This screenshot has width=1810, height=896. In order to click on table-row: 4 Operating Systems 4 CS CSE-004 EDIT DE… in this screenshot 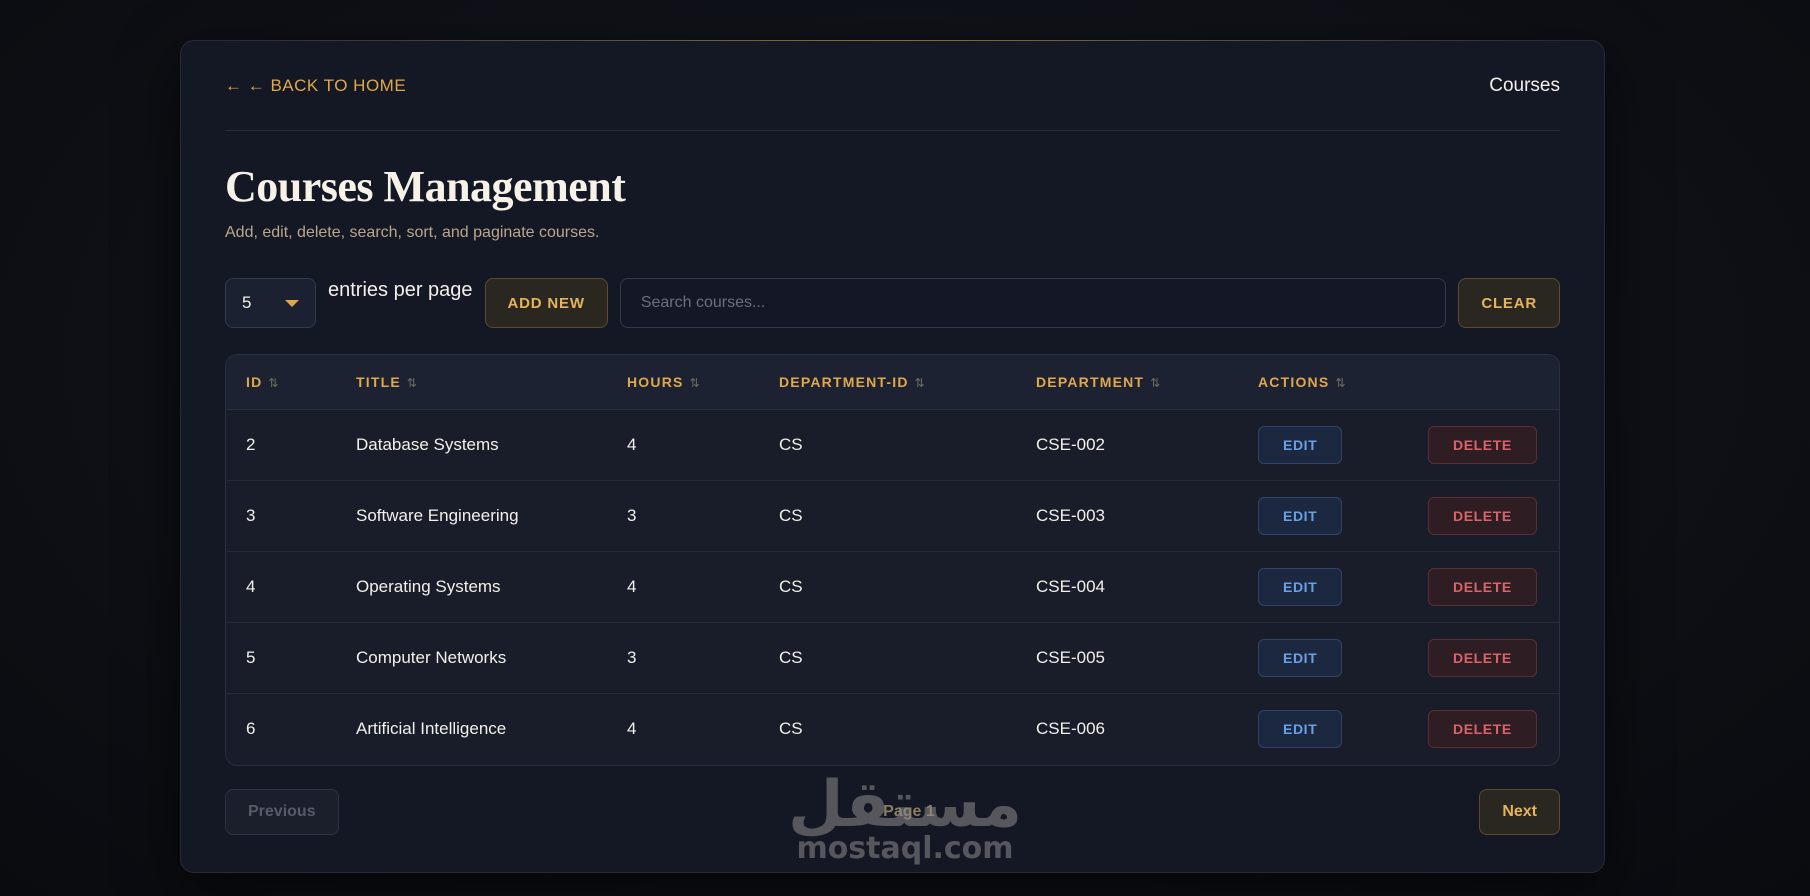, I will do `click(892, 586)`.